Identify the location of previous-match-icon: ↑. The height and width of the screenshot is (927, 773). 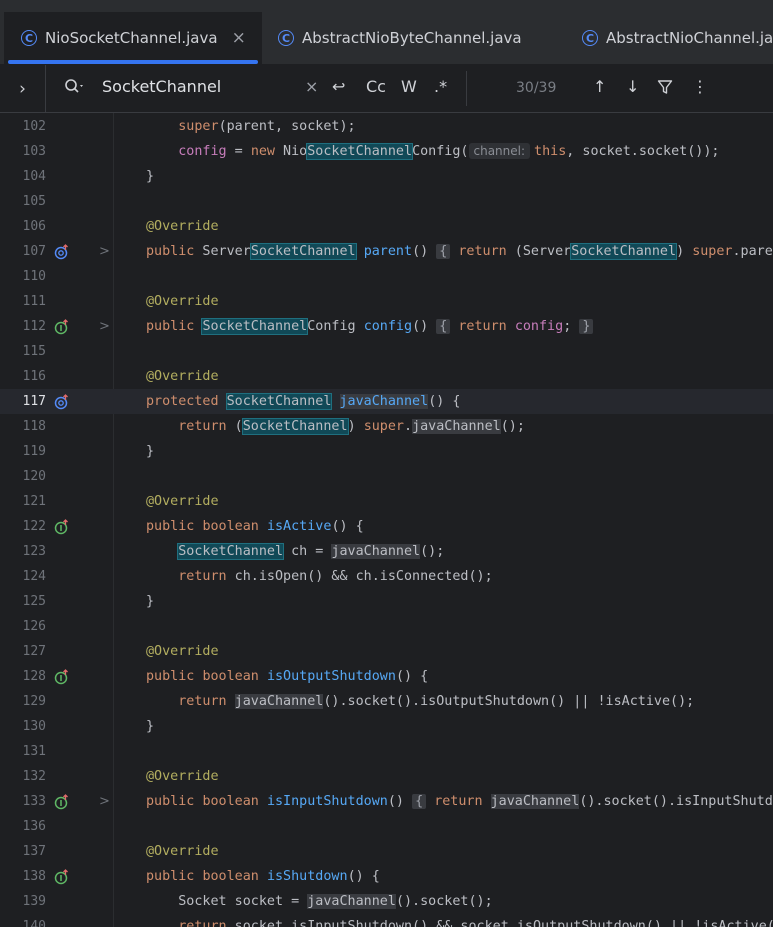
(599, 86).